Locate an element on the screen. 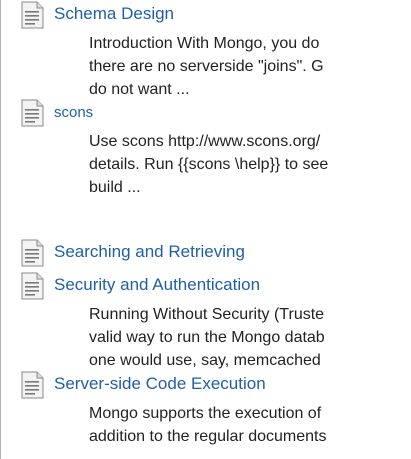 The width and height of the screenshot is (411, 459). excerpt-line: addition to the regular documents is located at coordinates (208, 436).